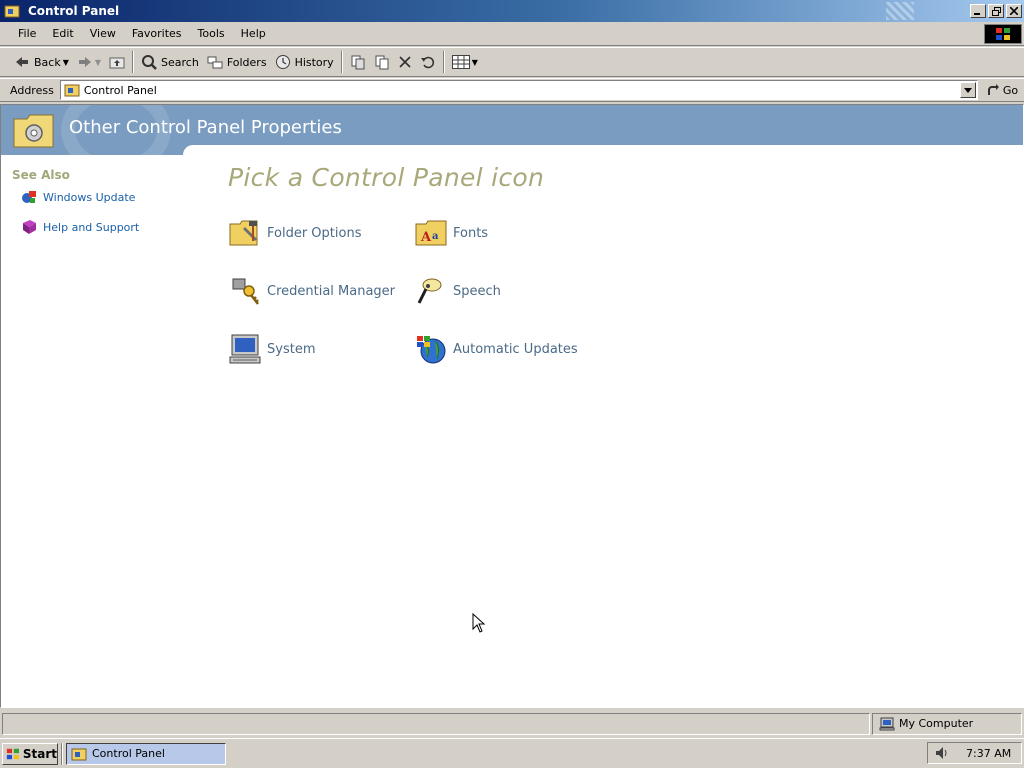 Image resolution: width=1024 pixels, height=768 pixels. I want to click on history-button: History, so click(304, 62).